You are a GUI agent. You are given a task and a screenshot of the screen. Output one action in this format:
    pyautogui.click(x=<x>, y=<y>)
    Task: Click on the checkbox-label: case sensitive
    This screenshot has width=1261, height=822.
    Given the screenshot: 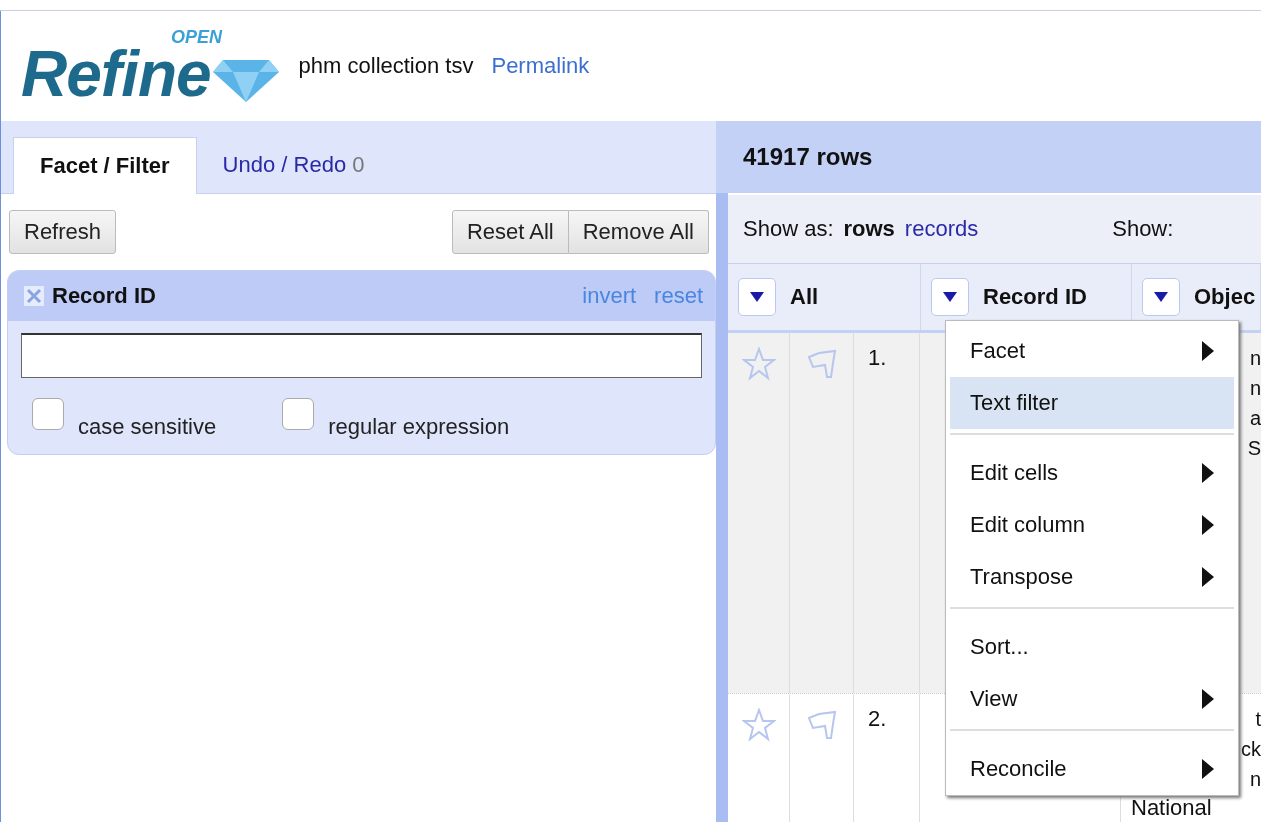 What is the action you would take?
    pyautogui.click(x=147, y=427)
    